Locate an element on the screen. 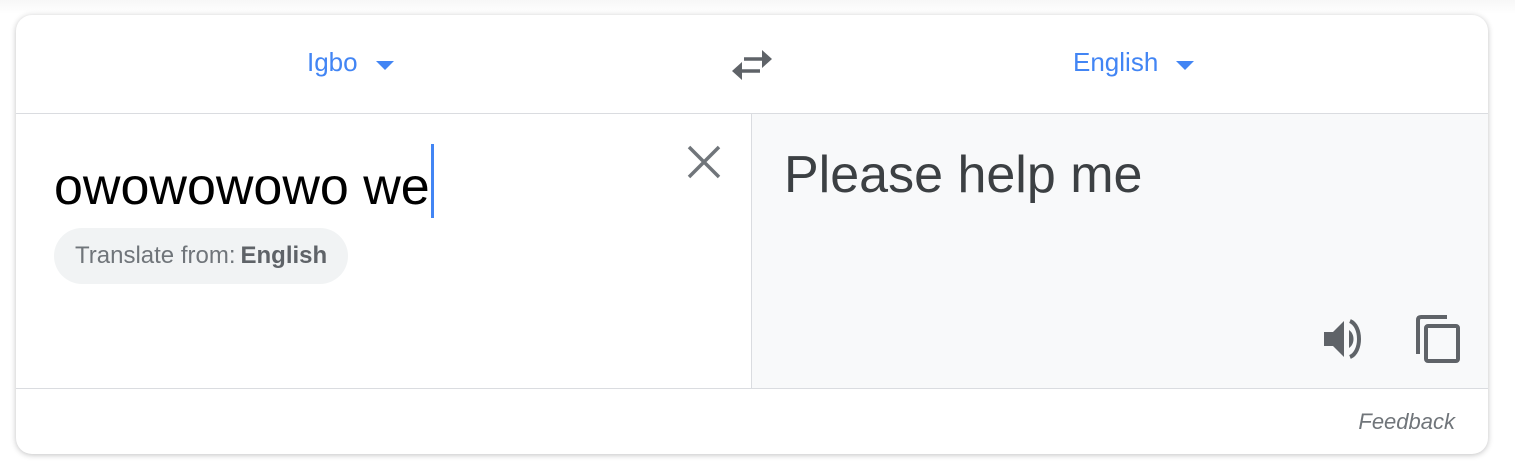 This screenshot has width=1515, height=462. speaker-icon is located at coordinates (1342, 339).